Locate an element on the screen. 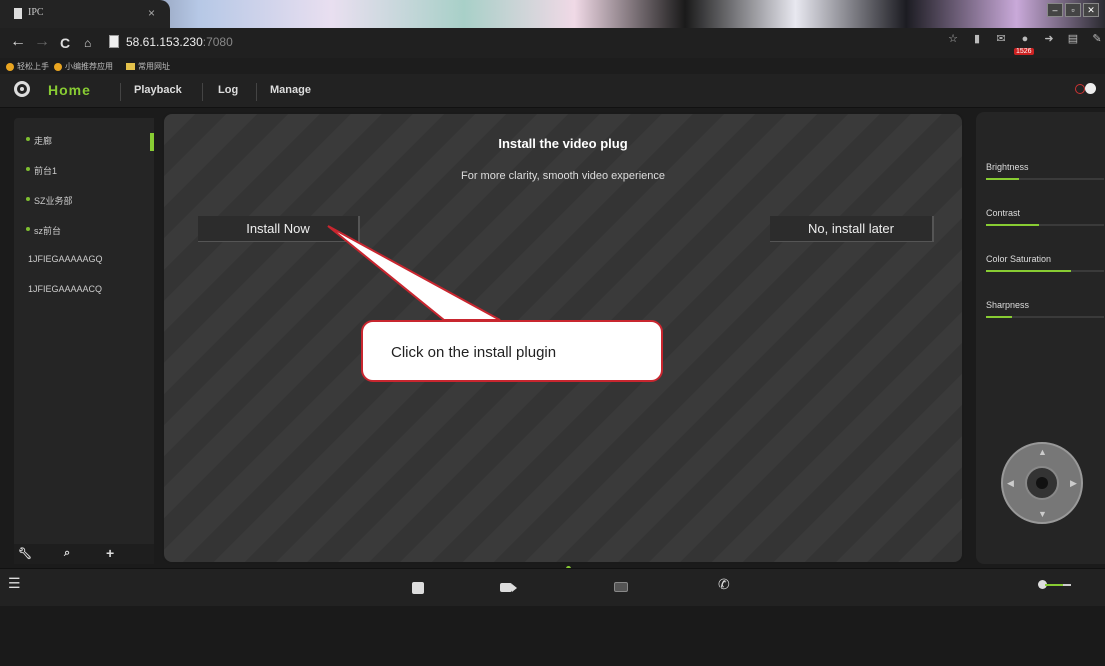 The width and height of the screenshot is (1105, 666). reload-icon: C is located at coordinates (65, 43).